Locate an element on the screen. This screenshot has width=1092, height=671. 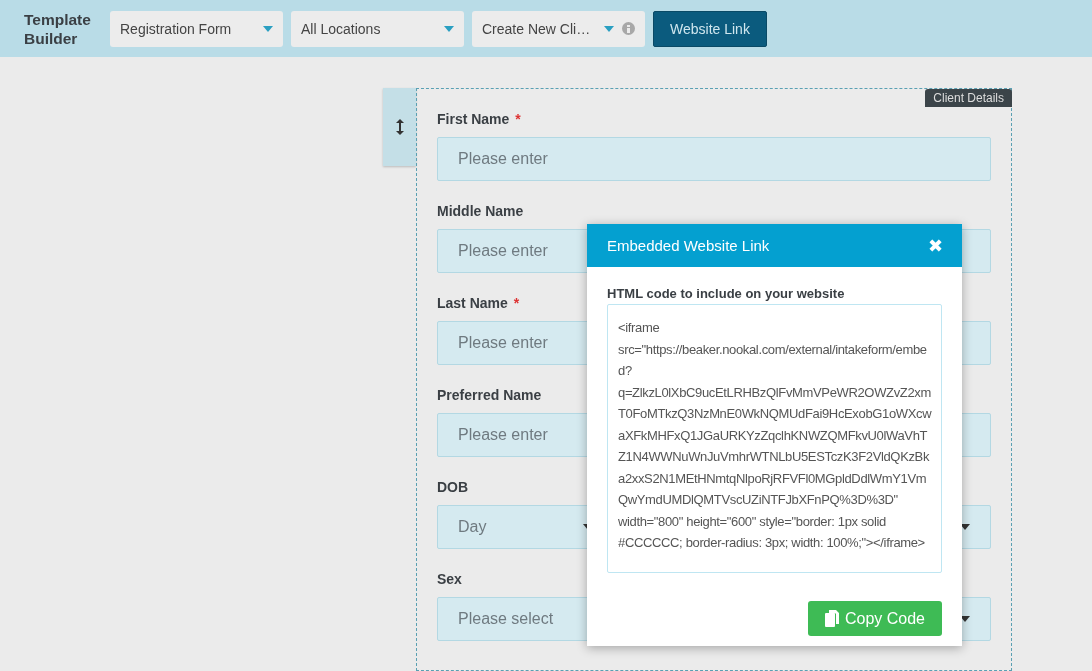
field-label: Preferred Name is located at coordinates (489, 395).